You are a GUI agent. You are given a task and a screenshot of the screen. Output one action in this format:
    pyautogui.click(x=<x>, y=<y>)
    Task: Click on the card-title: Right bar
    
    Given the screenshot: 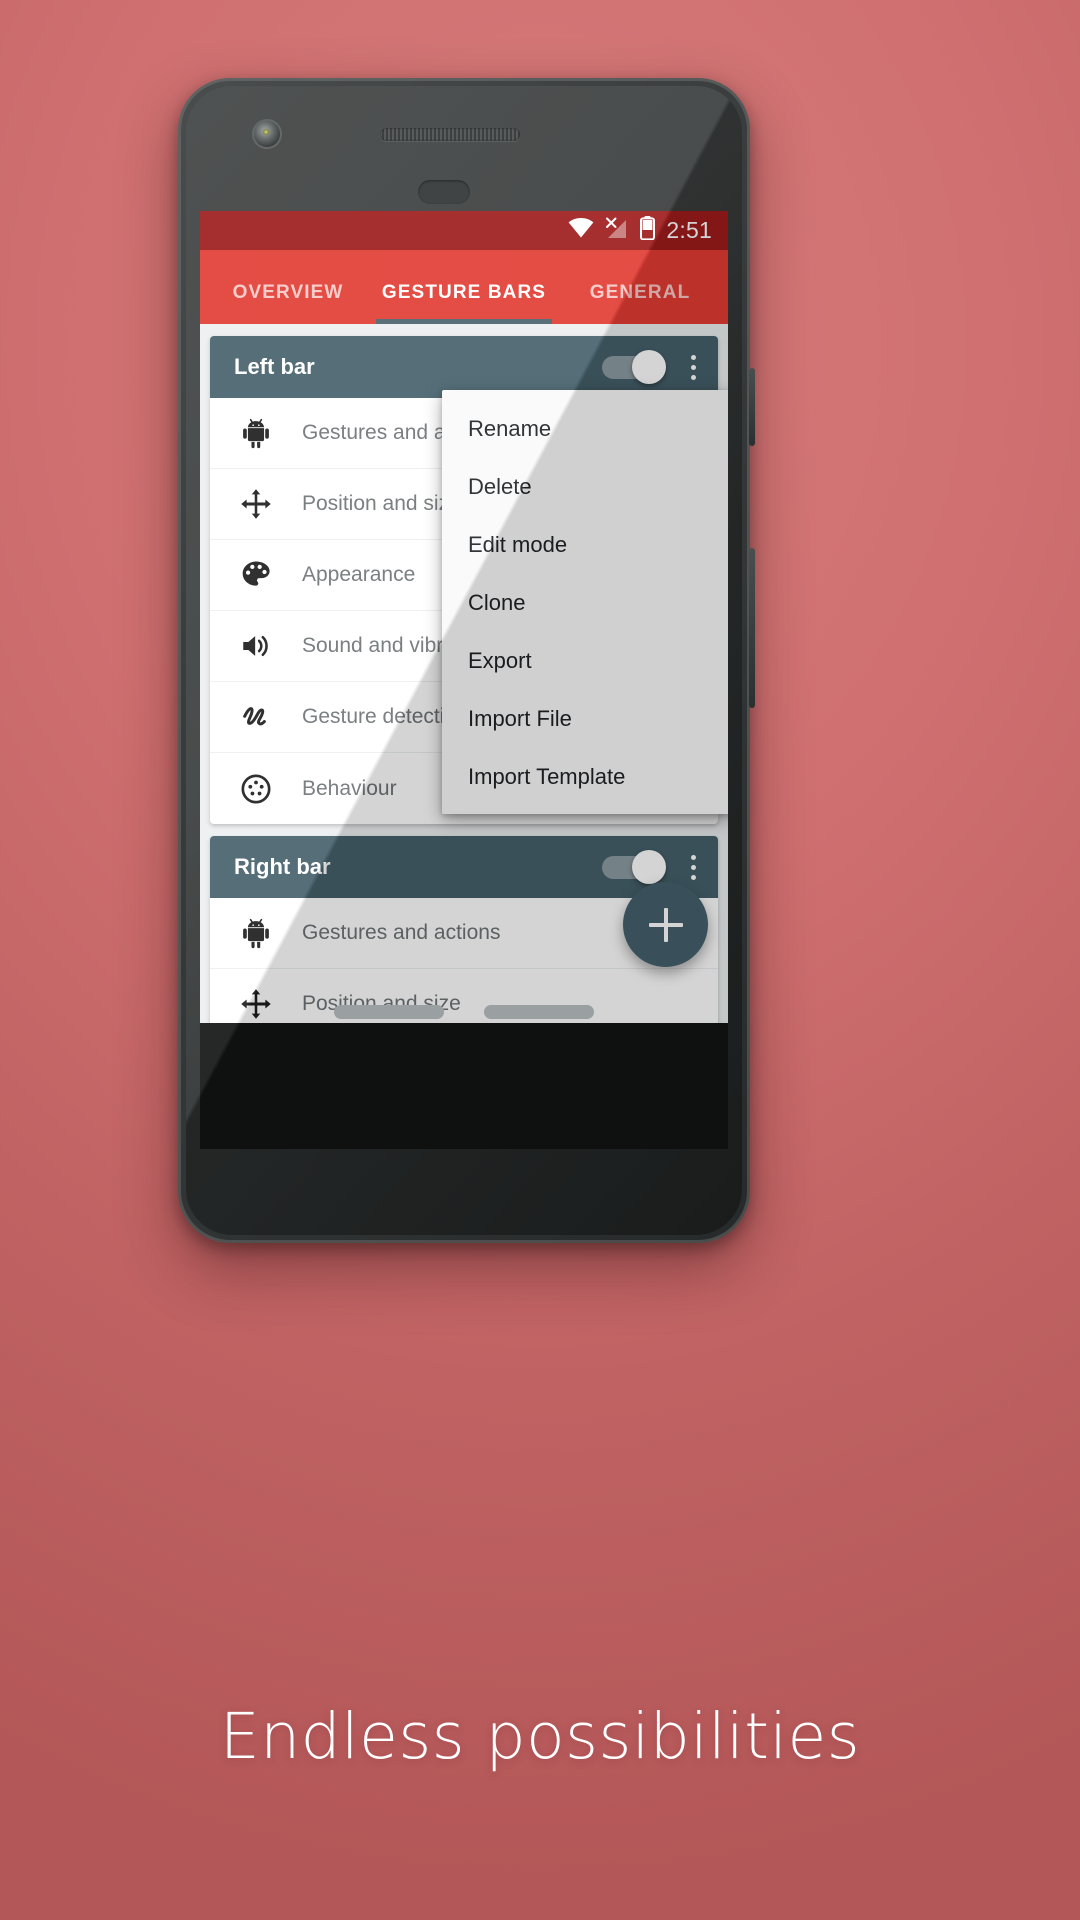 What is the action you would take?
    pyautogui.click(x=282, y=866)
    